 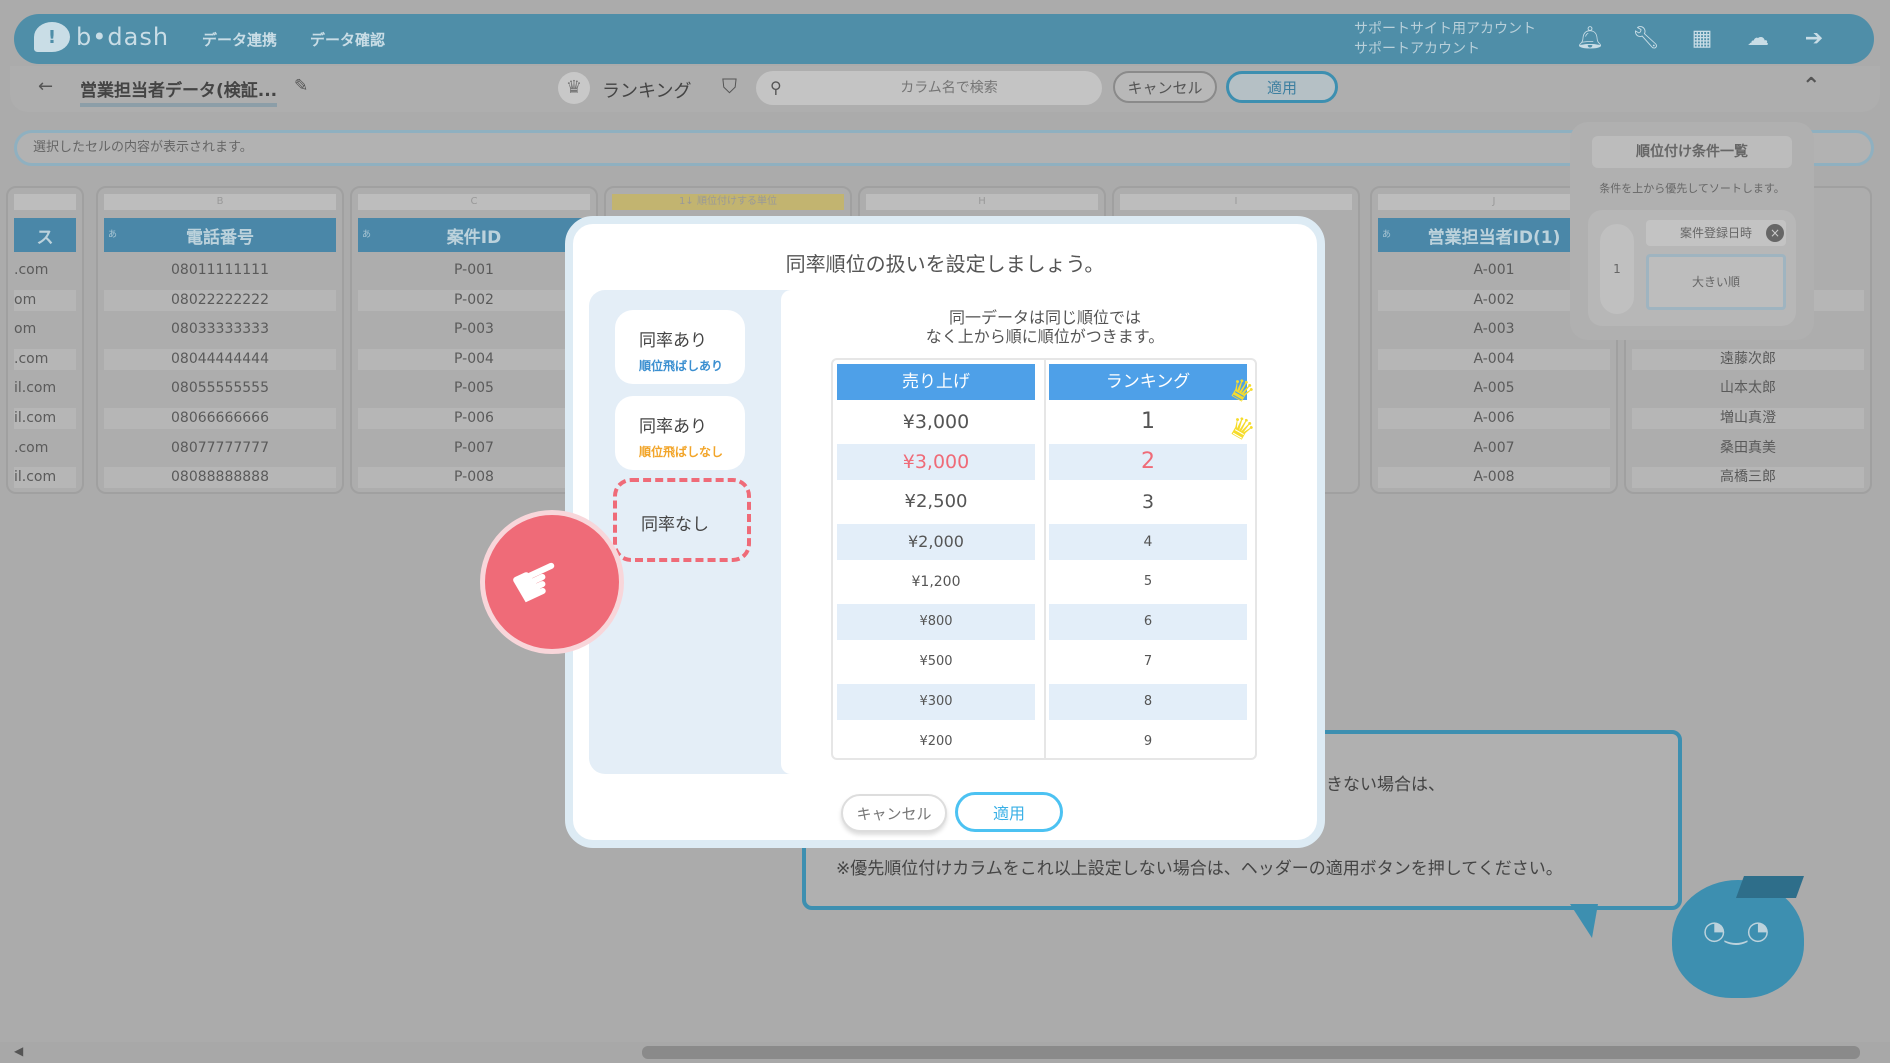 I want to click on nav-data-link: データ連携, so click(x=239, y=39).